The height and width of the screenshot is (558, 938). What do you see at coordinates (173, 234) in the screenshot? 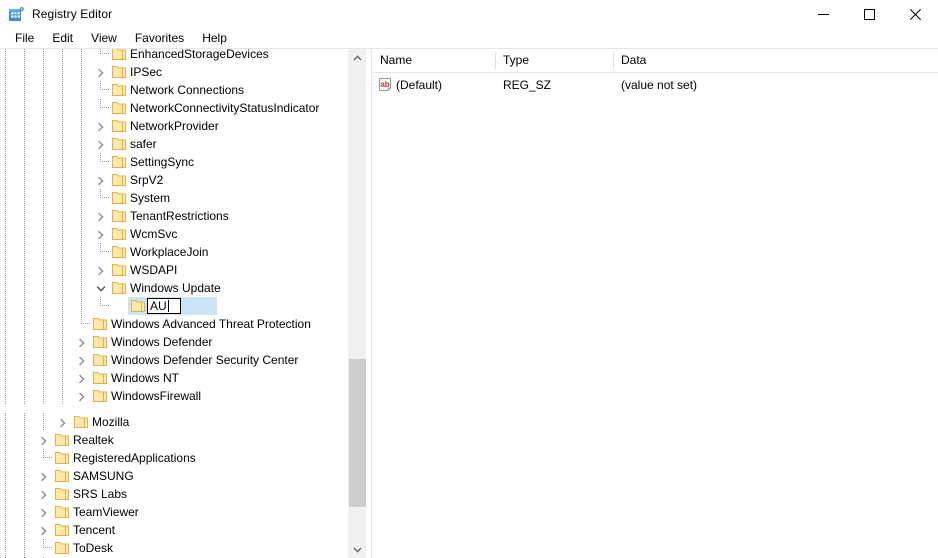
I see `tree-item: WcmSvc` at bounding box center [173, 234].